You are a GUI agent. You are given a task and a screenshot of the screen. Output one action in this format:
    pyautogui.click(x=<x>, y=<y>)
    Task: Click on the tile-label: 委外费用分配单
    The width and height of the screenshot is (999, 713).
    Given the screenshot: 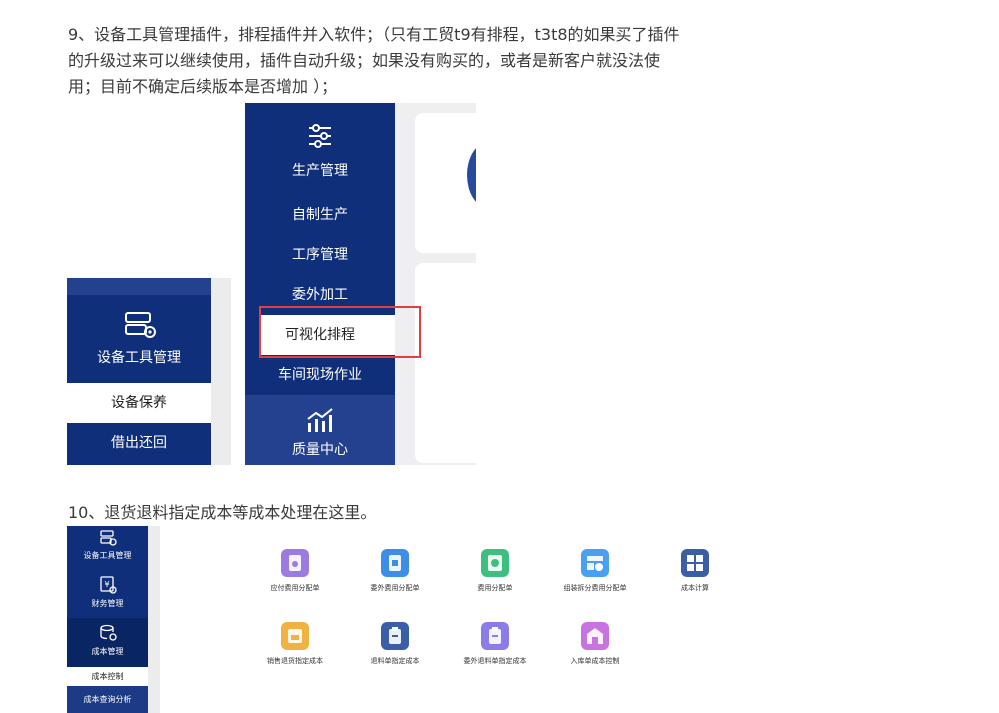 What is the action you would take?
    pyautogui.click(x=395, y=588)
    